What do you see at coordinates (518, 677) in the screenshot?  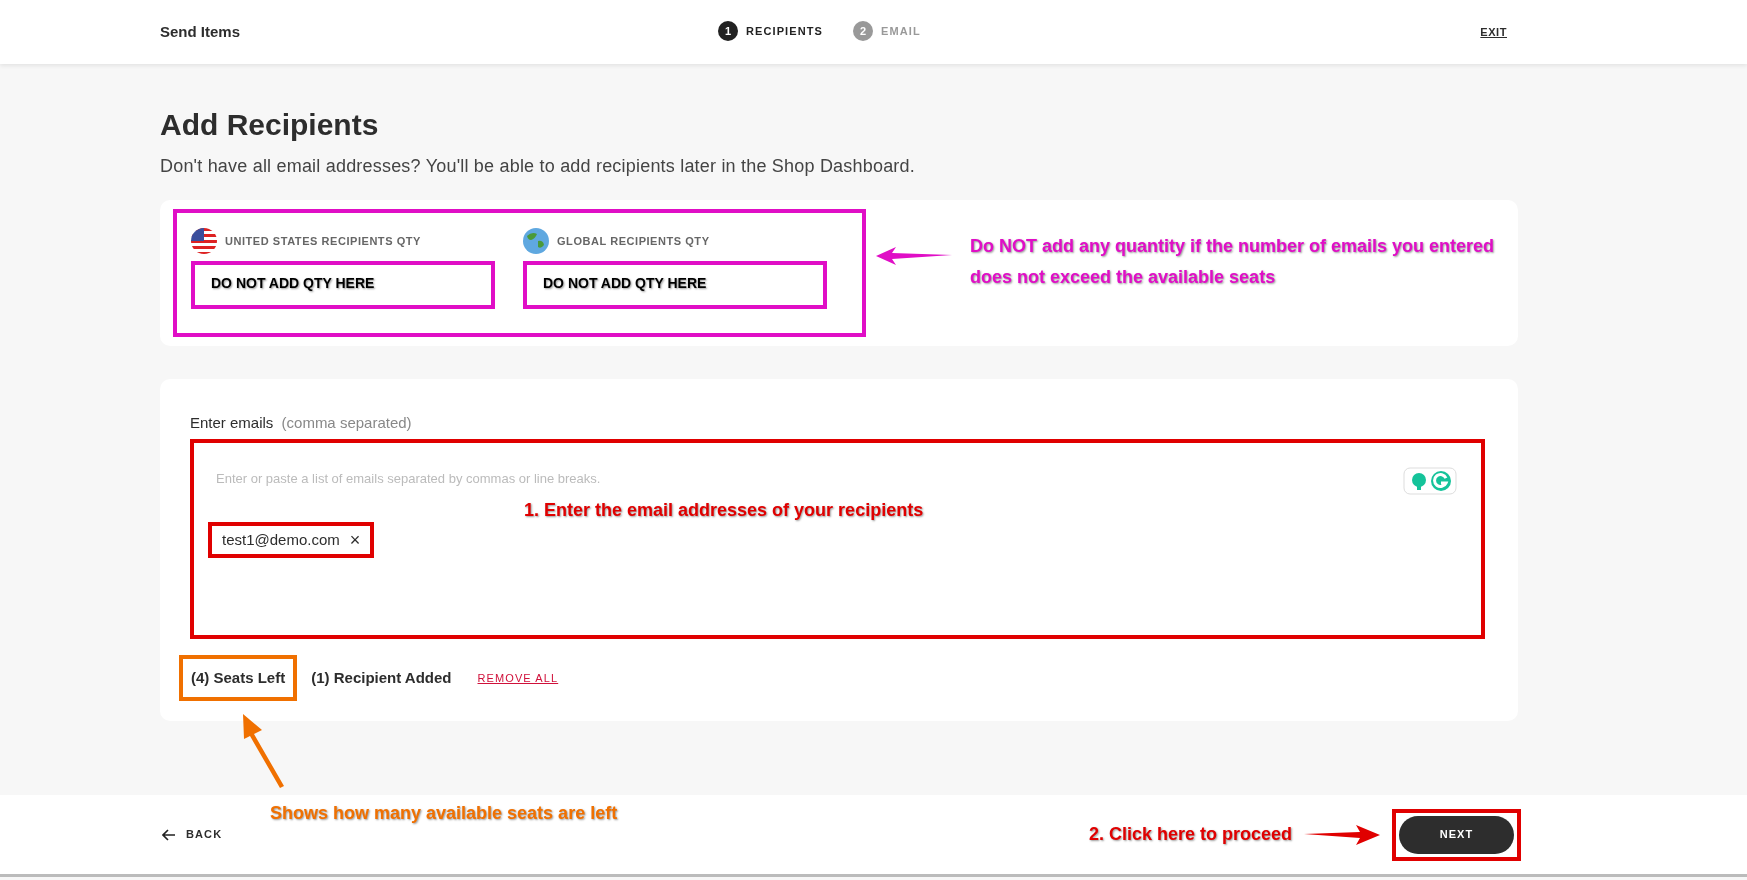 I see `remove-all-link: REMOVE ALL` at bounding box center [518, 677].